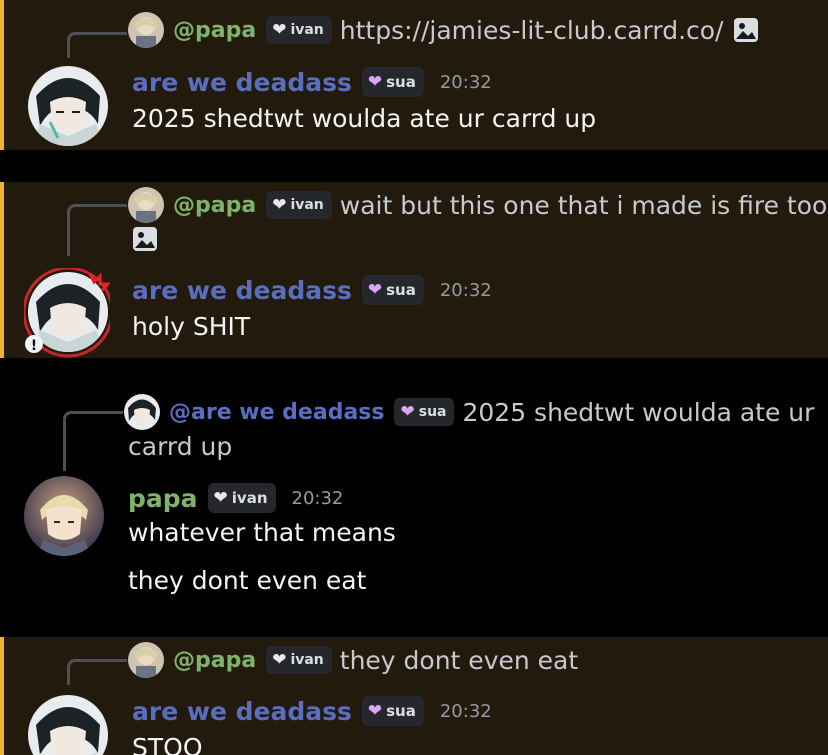 This screenshot has width=828, height=755. What do you see at coordinates (191, 326) in the screenshot?
I see `message-text: holy SHIT` at bounding box center [191, 326].